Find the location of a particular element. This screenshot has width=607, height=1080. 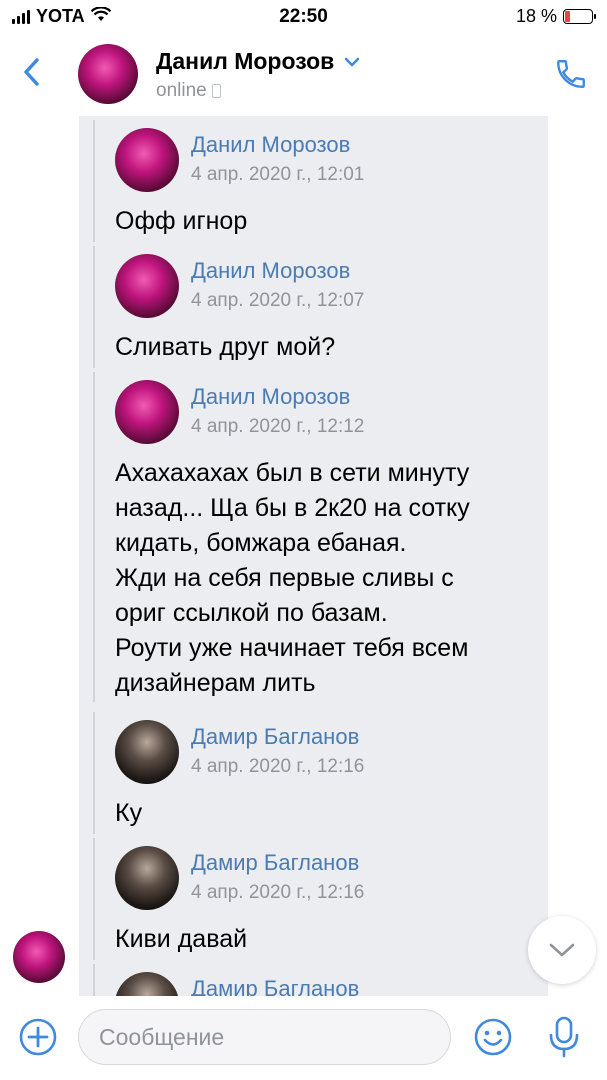

contact-status: online is located at coordinates (188, 91).